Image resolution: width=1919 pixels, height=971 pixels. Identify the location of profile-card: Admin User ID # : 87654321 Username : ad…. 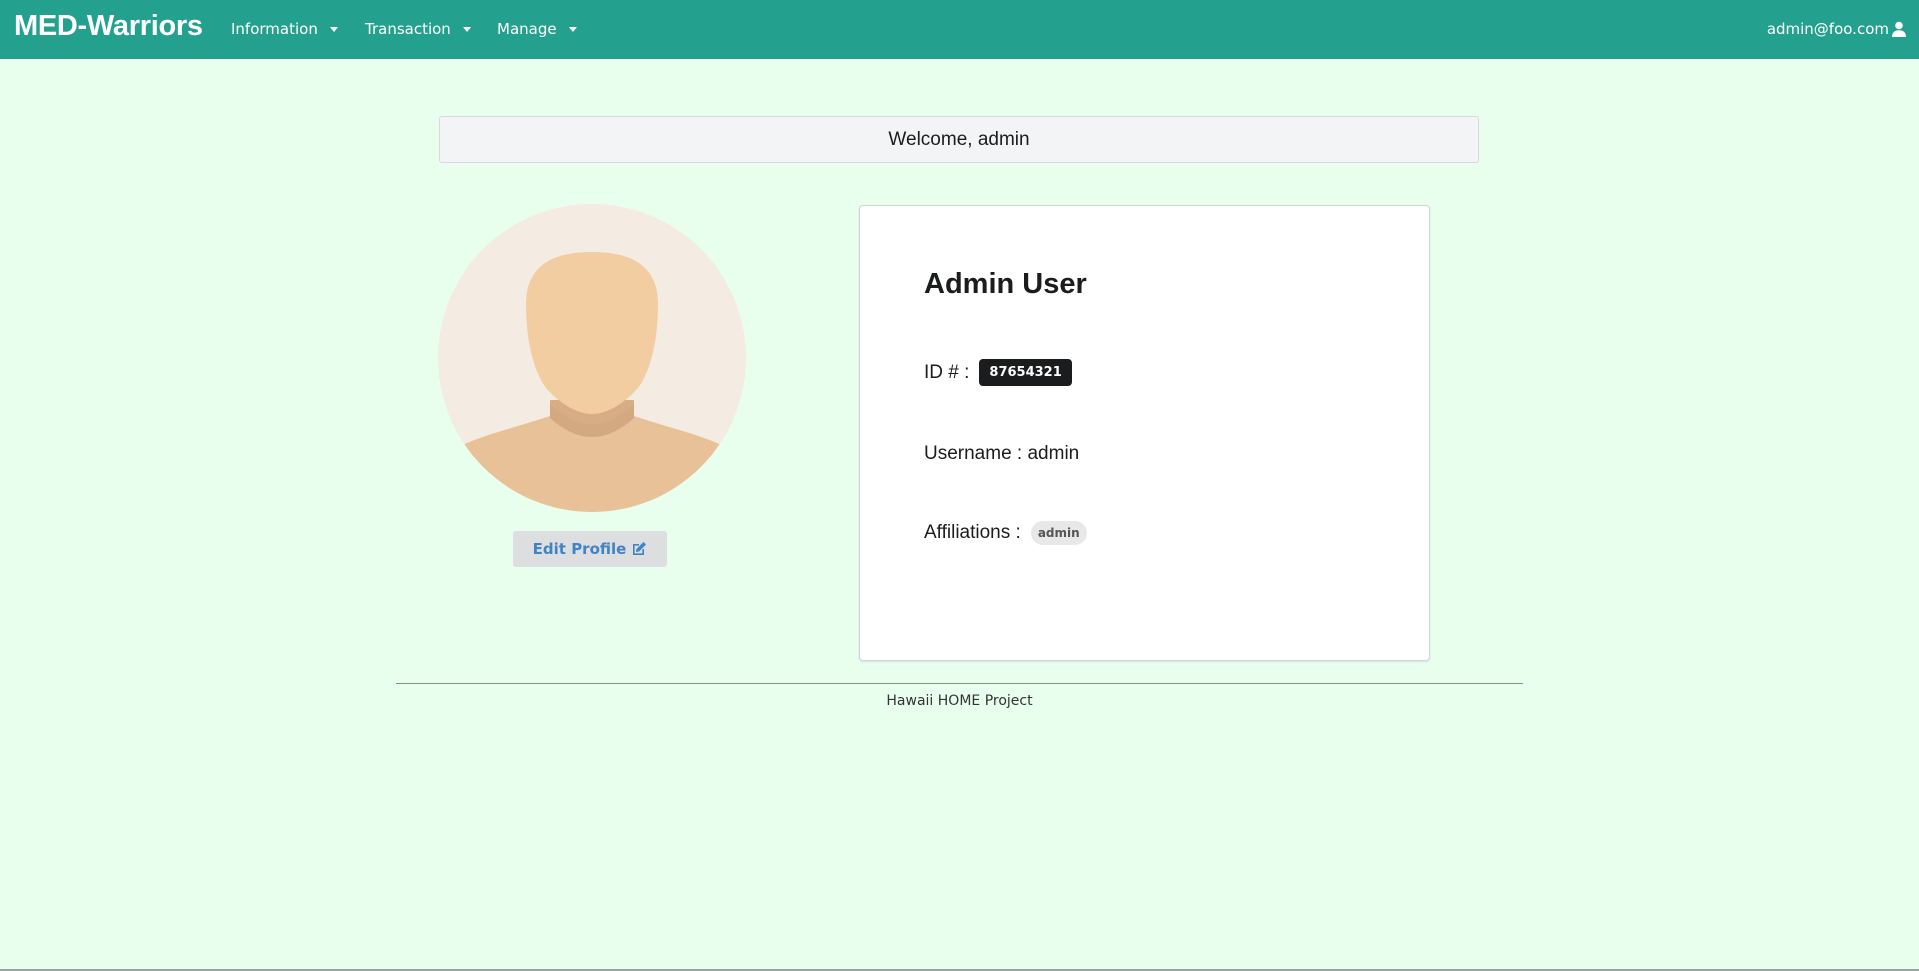
(1144, 433).